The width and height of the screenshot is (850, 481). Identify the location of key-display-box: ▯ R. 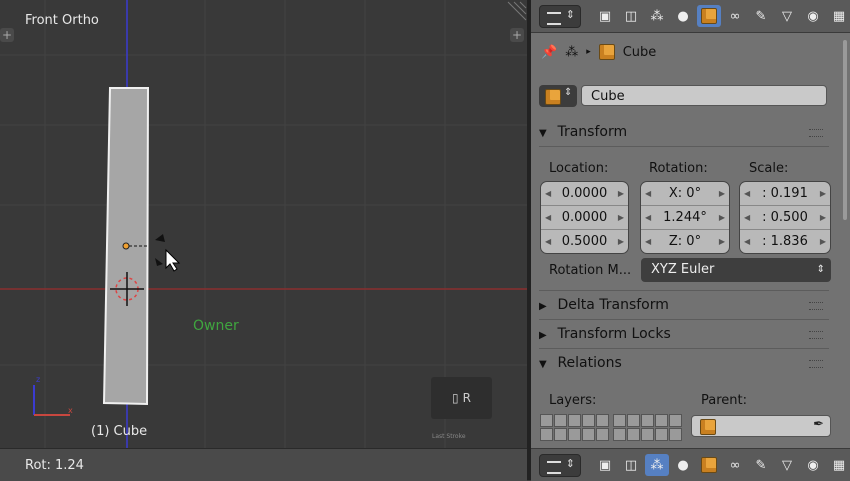
(461, 398).